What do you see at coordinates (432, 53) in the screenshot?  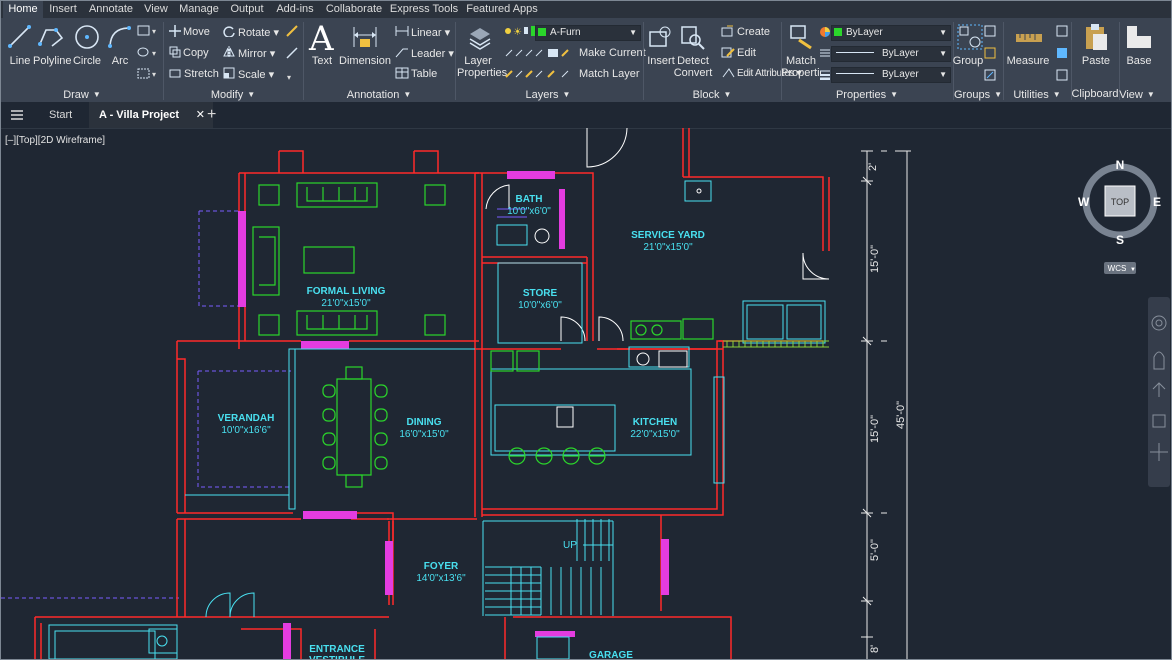 I see `leader-button: Leader ▾` at bounding box center [432, 53].